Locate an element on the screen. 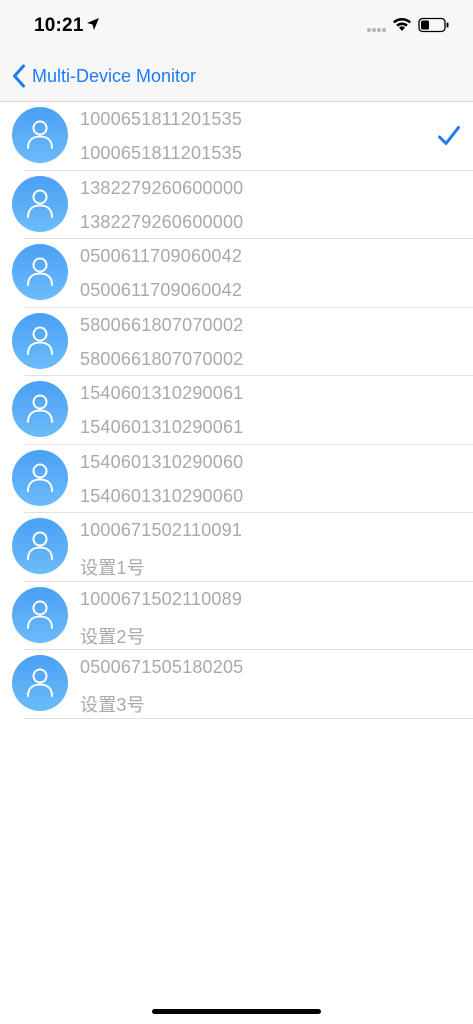  chevron-left-icon is located at coordinates (19, 76).